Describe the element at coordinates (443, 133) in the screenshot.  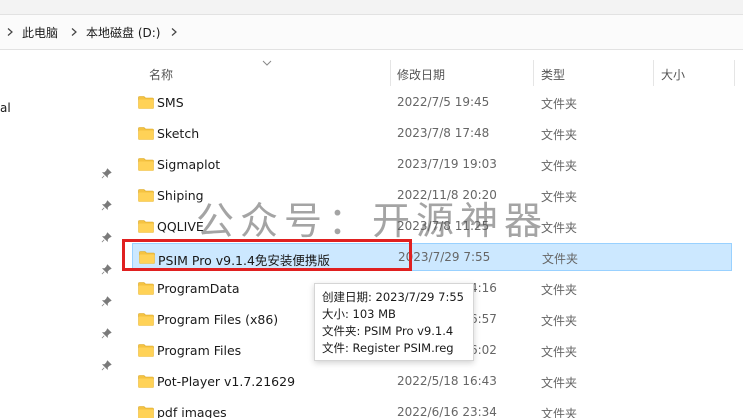
I see `modified-date: 2023/7/8 17:48` at that location.